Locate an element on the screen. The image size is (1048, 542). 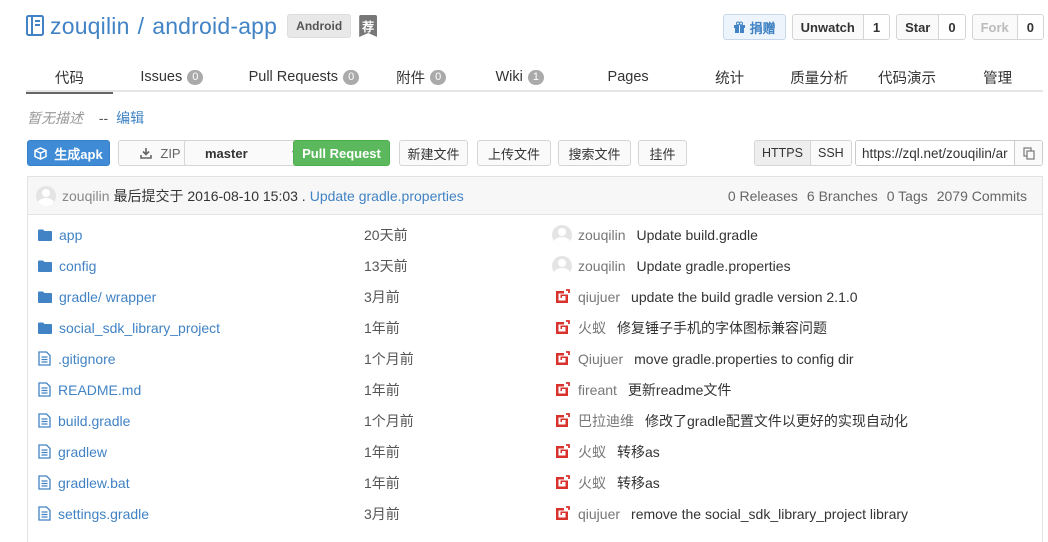
branches-link: 6 Branches is located at coordinates (842, 196).